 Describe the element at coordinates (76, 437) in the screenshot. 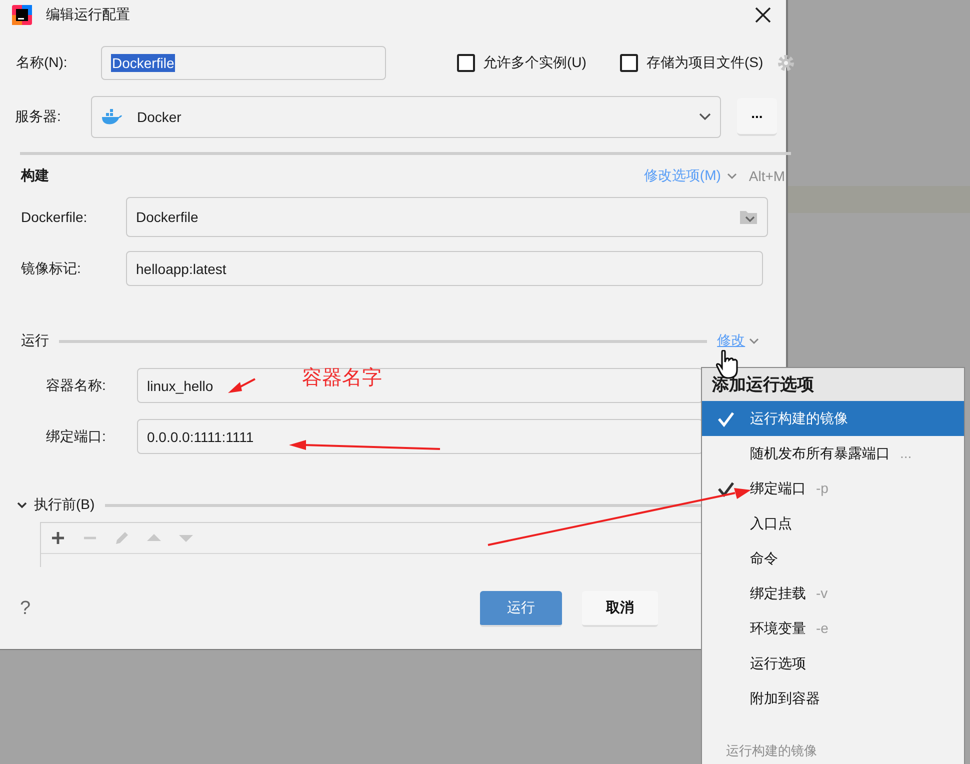

I see `field-label: 绑定端口:` at that location.